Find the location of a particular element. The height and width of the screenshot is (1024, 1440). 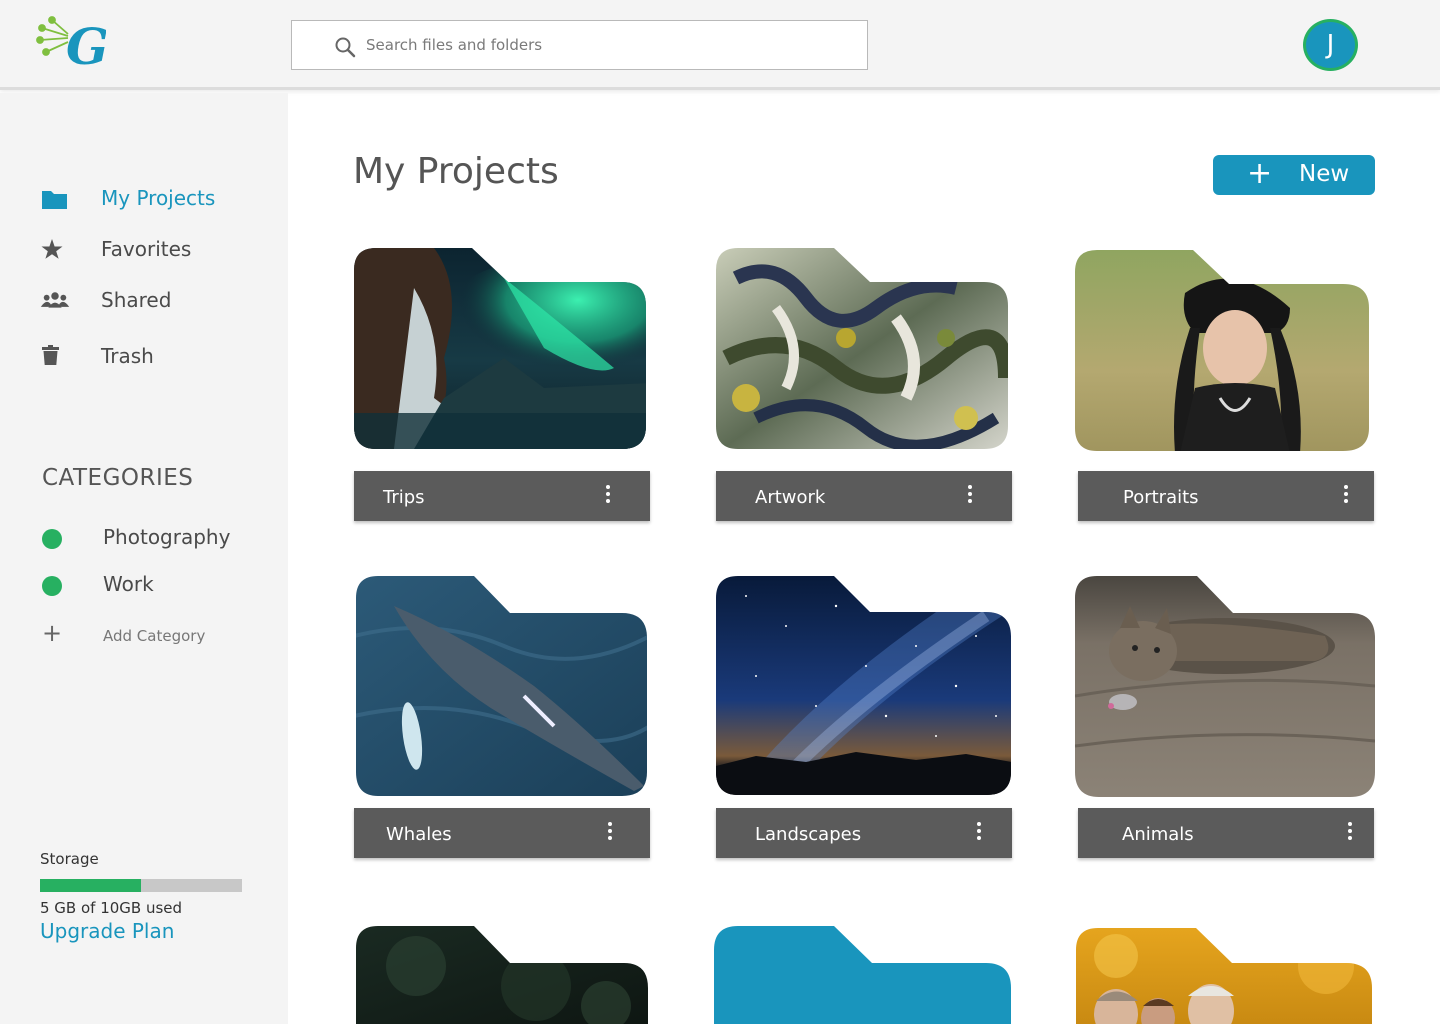

svg-text: G is located at coordinates (86, 46).